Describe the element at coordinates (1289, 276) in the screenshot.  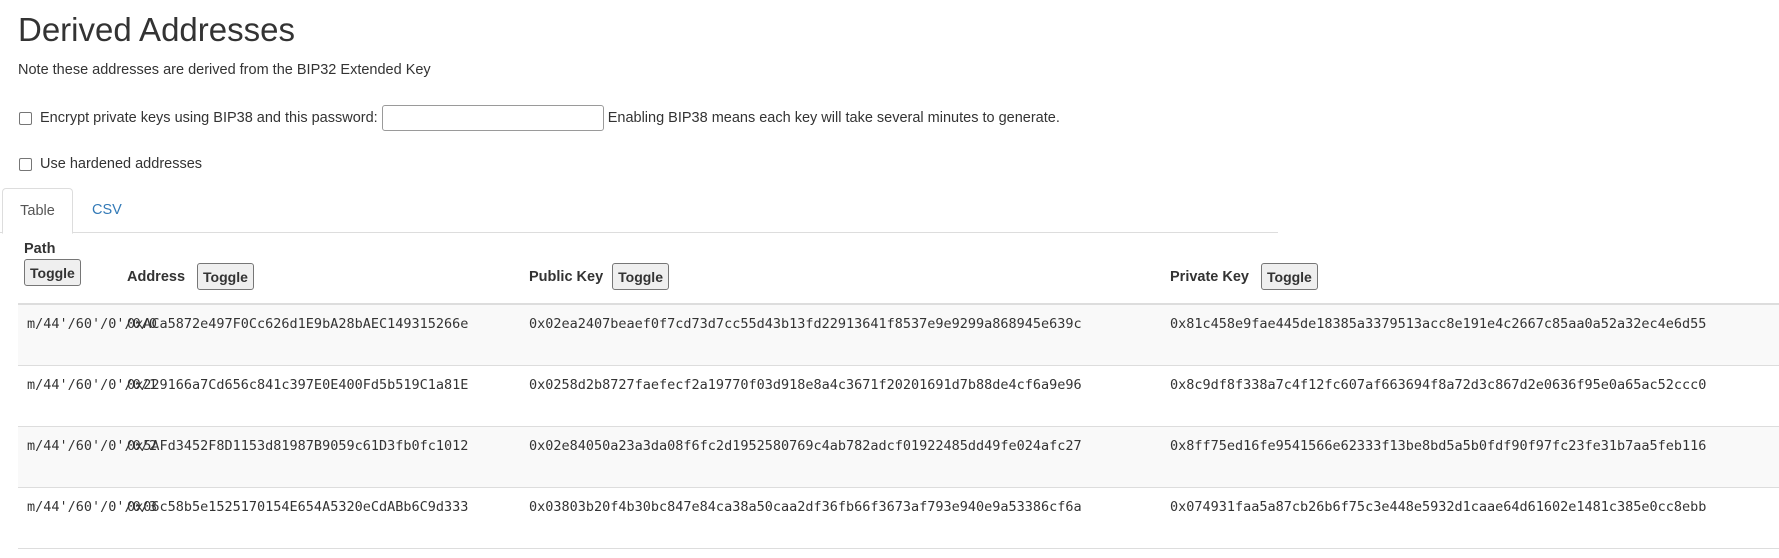
I see `toggle-private-key-button: Toggle` at that location.